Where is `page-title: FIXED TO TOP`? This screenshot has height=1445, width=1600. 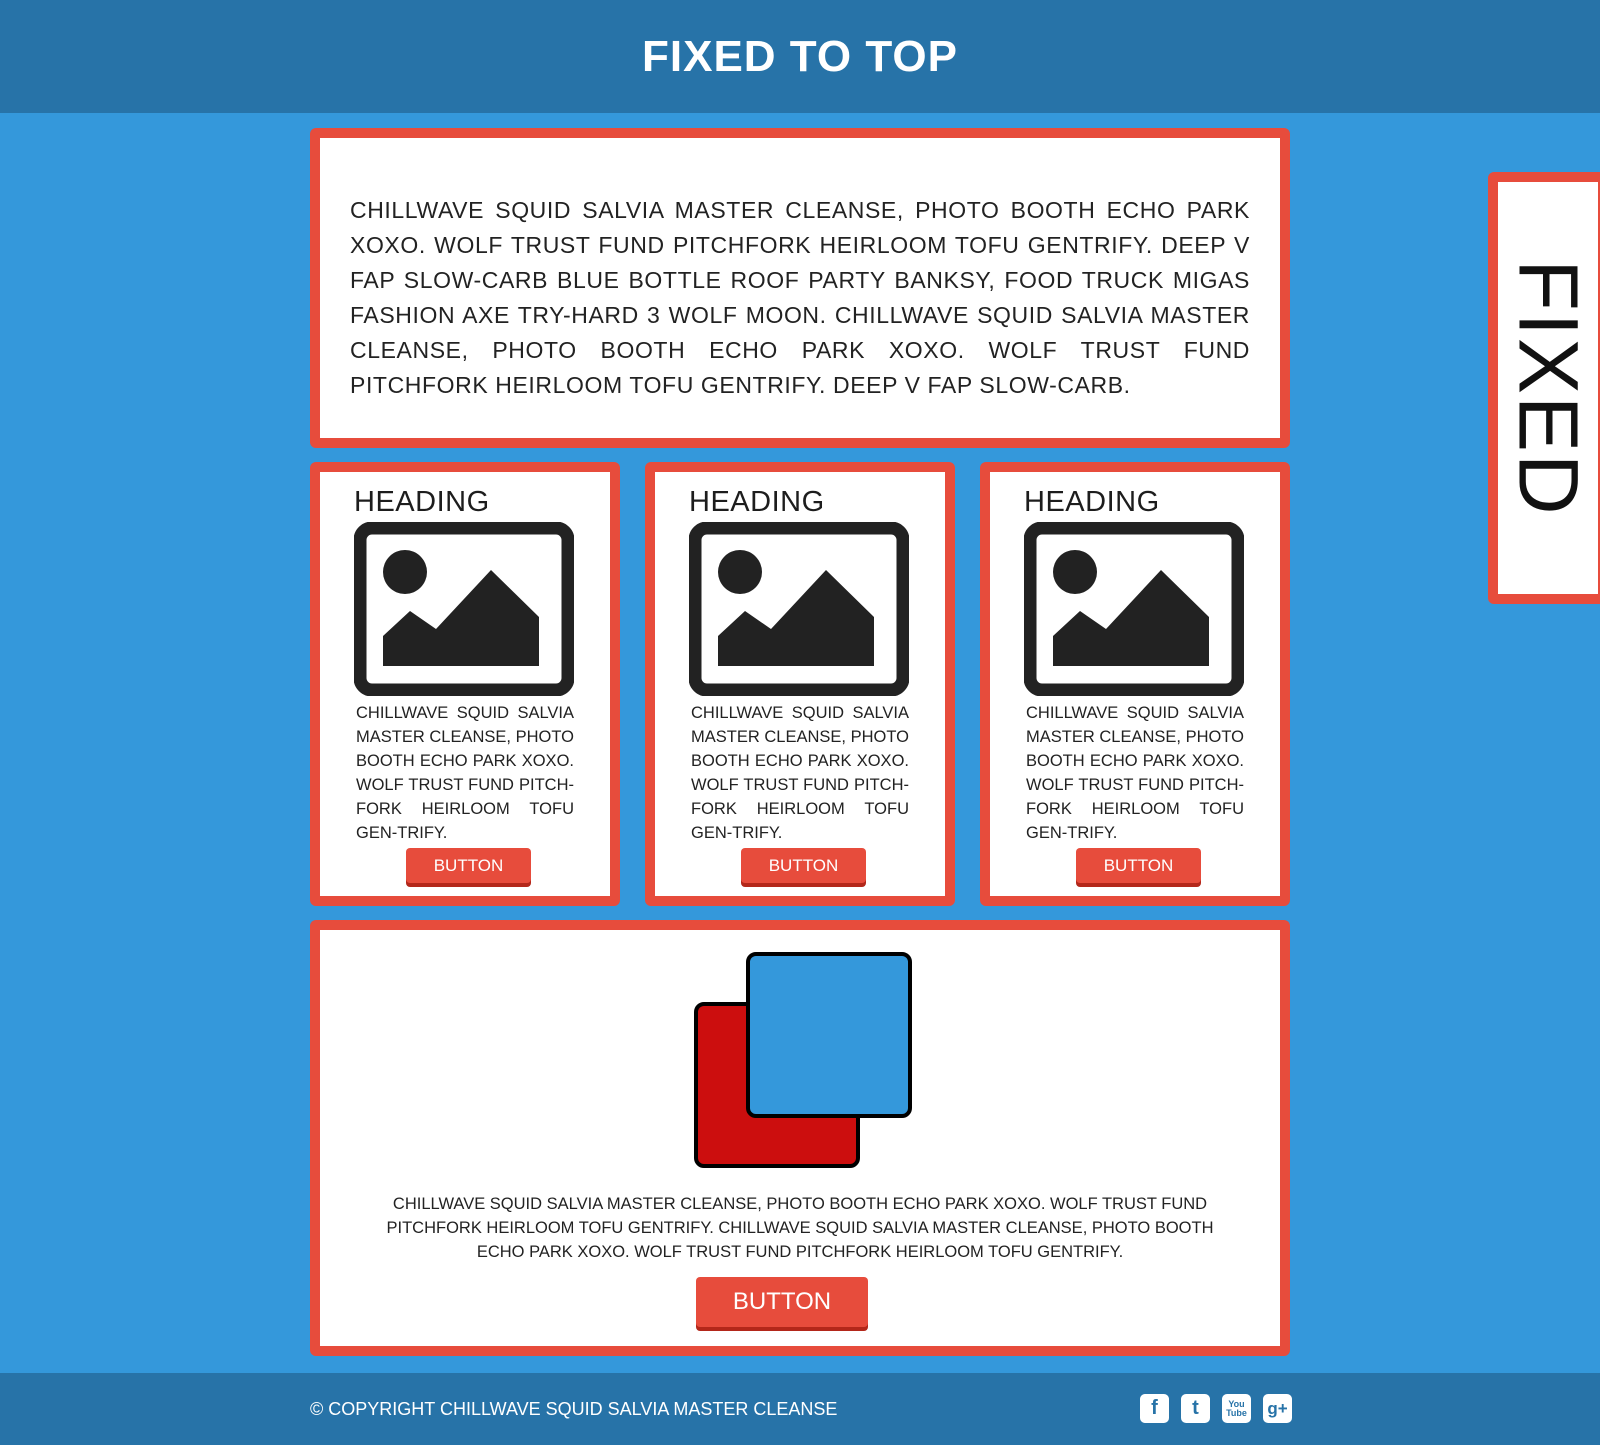
page-title: FIXED TO TOP is located at coordinates (800, 56).